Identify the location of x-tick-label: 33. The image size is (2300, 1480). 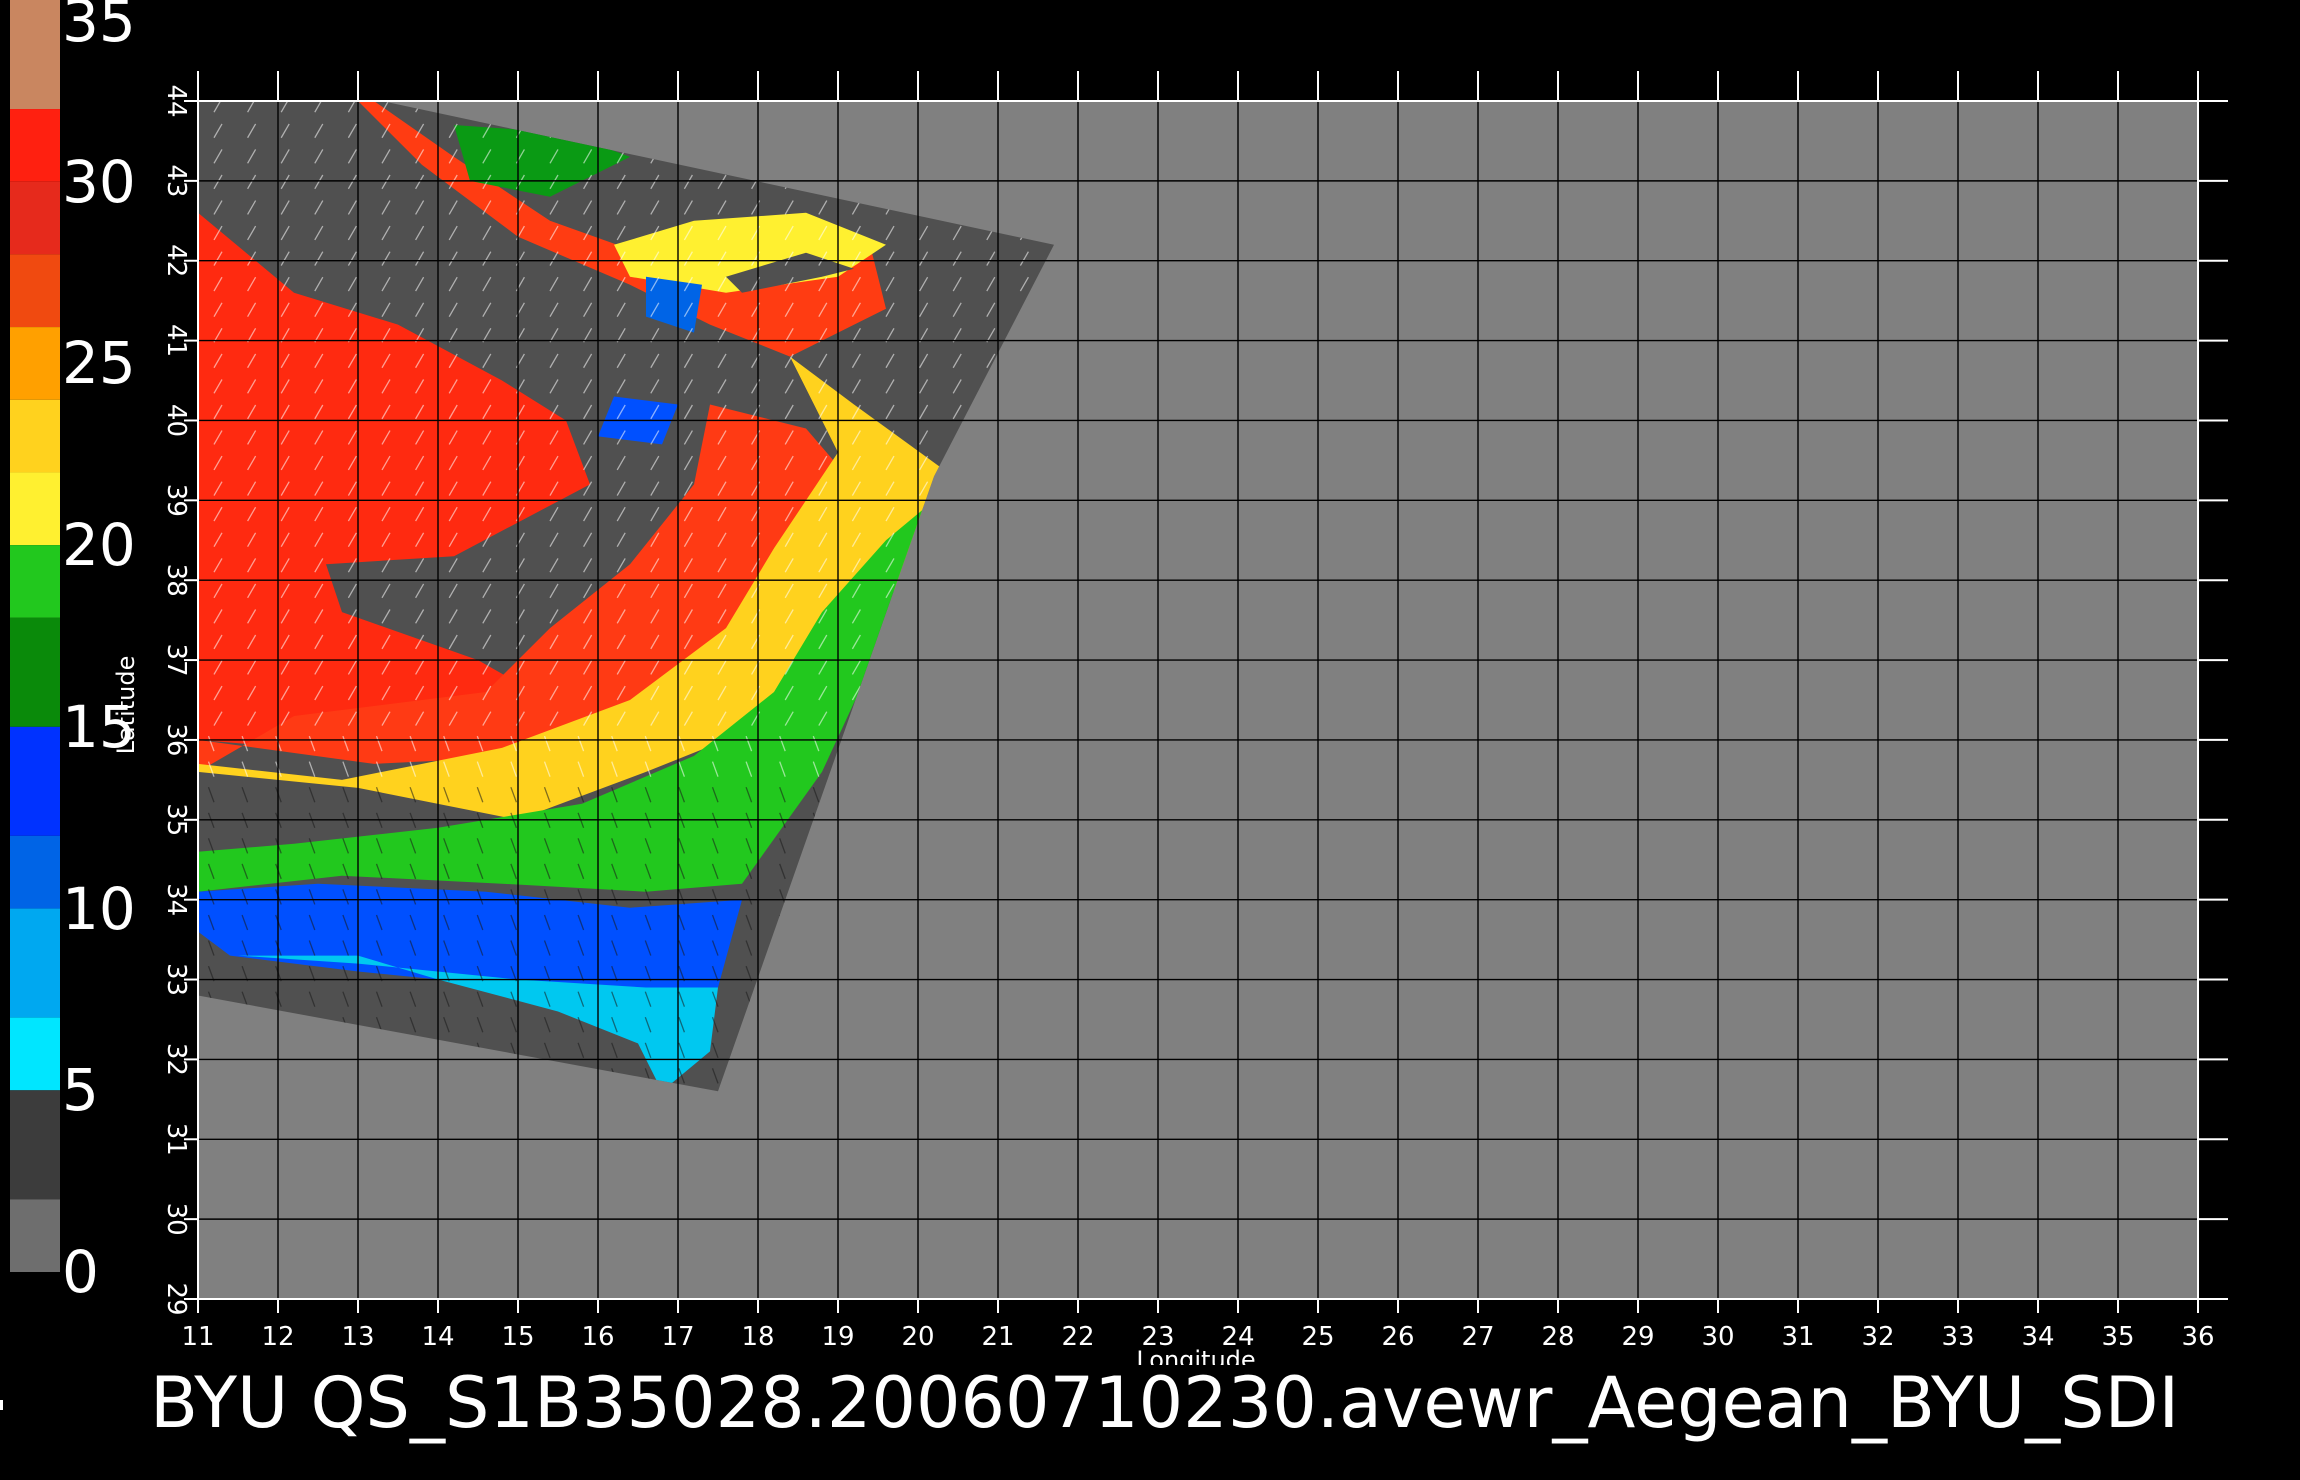
(1957, 1337).